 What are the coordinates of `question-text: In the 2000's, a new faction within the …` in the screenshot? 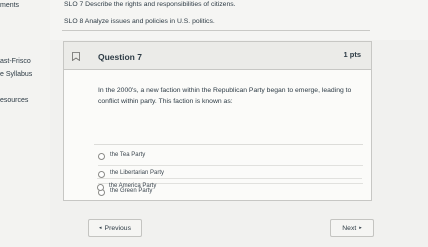 It's located at (225, 96).